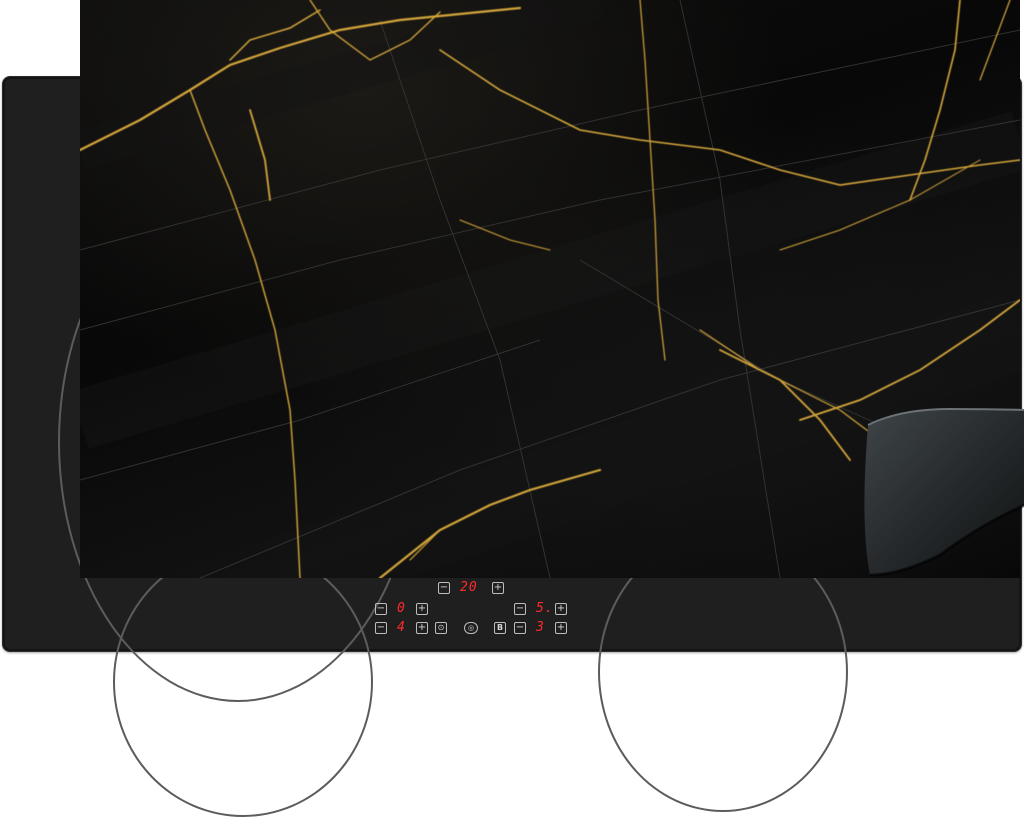 This screenshot has width=1024, height=817. Describe the element at coordinates (561, 628) in the screenshot. I see `zone-rear-right-plus-button: +` at that location.